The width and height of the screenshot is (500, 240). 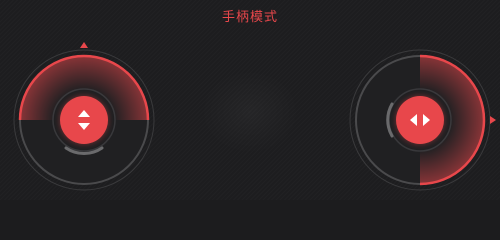 I want to click on triangle-right-icon, so click(x=493, y=120).